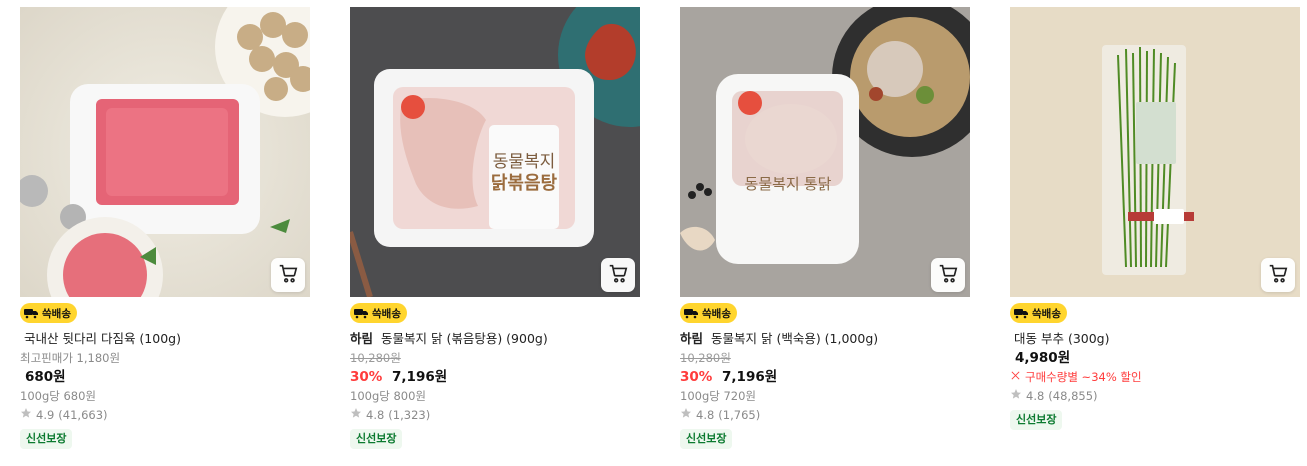 Image resolution: width=1307 pixels, height=466 pixels. I want to click on promotion-text: 구매수량별 ~34% 할인, so click(1083, 377).